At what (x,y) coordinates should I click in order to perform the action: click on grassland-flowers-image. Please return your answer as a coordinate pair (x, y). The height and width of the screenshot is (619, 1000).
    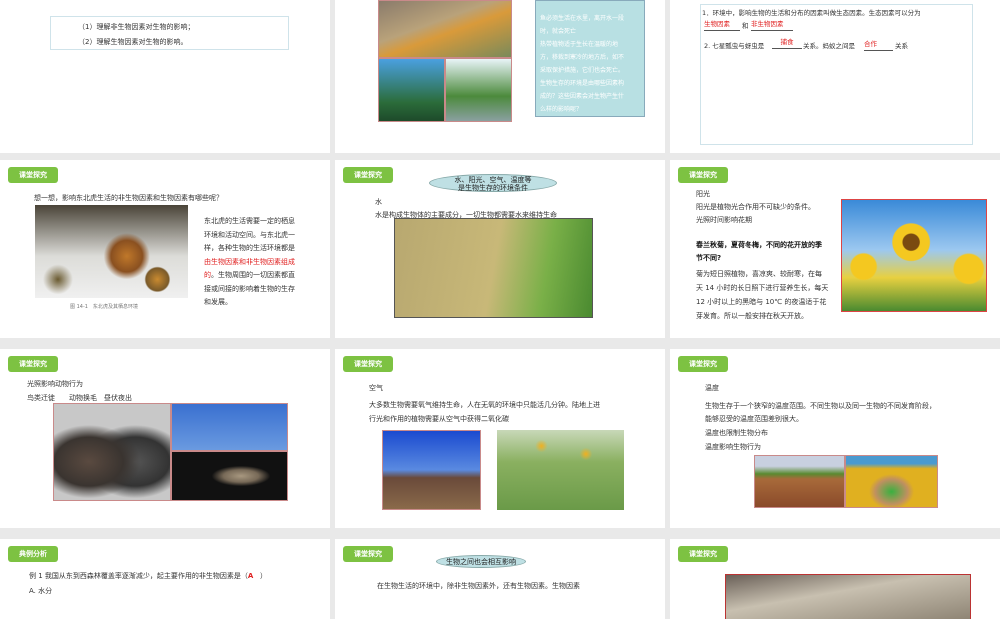
    Looking at the image, I should click on (560, 470).